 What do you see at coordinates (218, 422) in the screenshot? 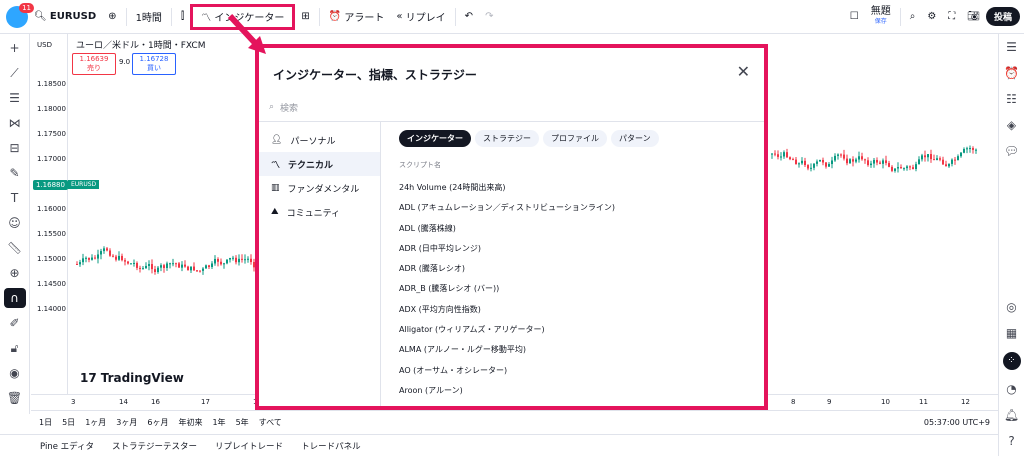
I see `range-button: 1年` at bounding box center [218, 422].